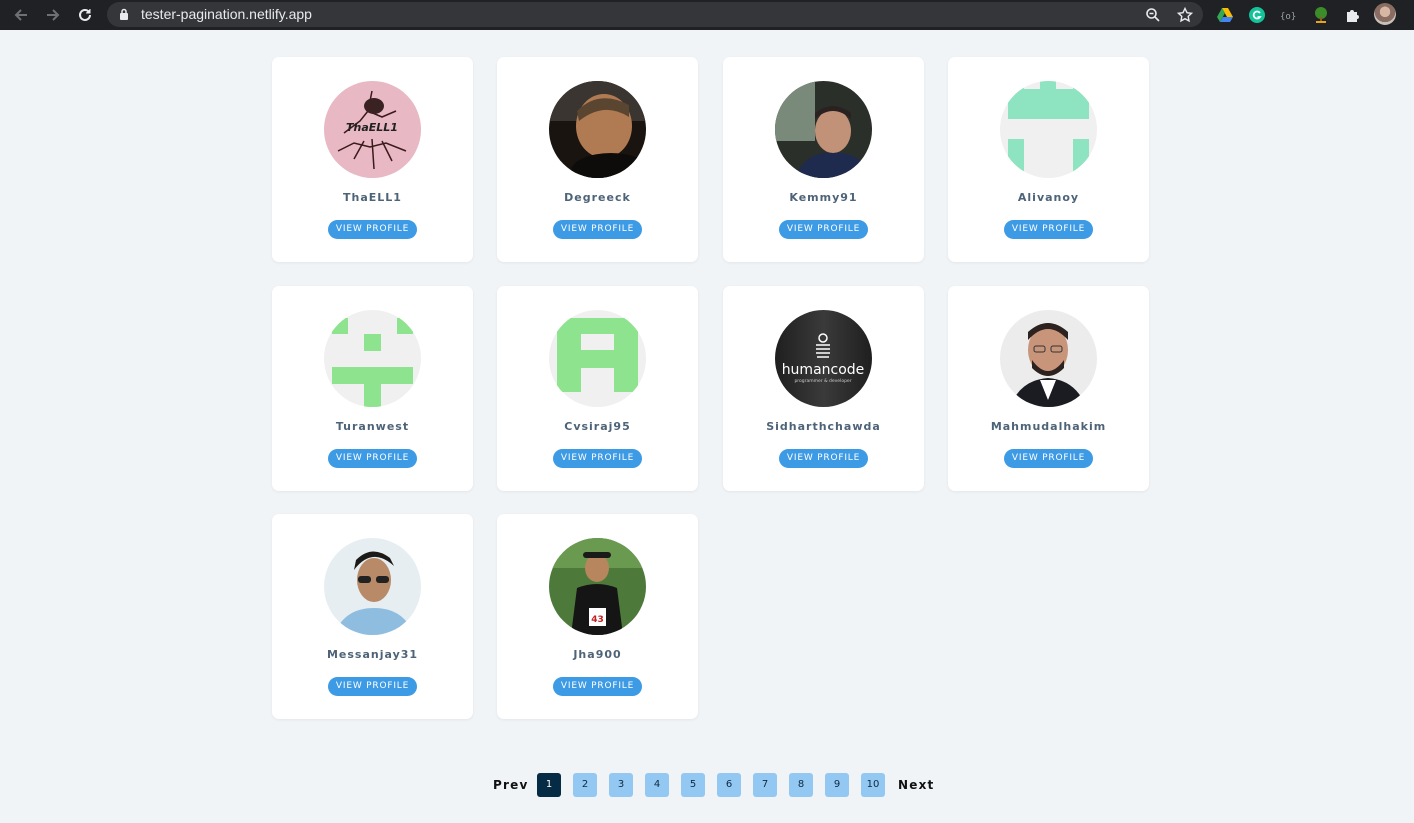 This screenshot has width=1414, height=823. What do you see at coordinates (372, 426) in the screenshot?
I see `user-name: Turanwest` at bounding box center [372, 426].